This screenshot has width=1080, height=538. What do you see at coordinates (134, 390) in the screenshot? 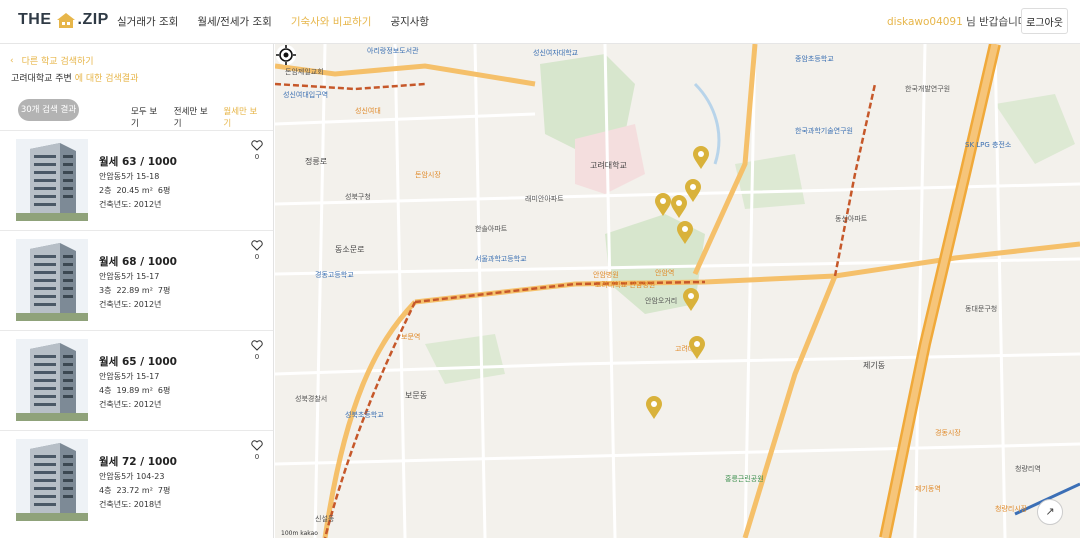
I see `listing-area: 19.89 m²` at bounding box center [134, 390].